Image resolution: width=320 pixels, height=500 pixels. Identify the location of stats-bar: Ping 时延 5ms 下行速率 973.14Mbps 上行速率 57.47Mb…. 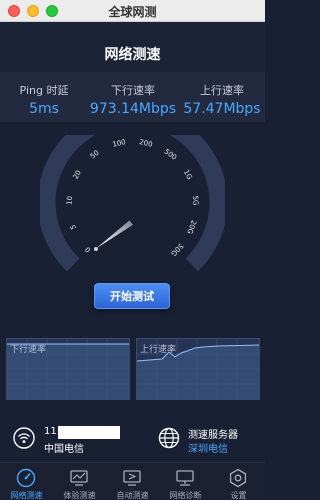
(132, 97).